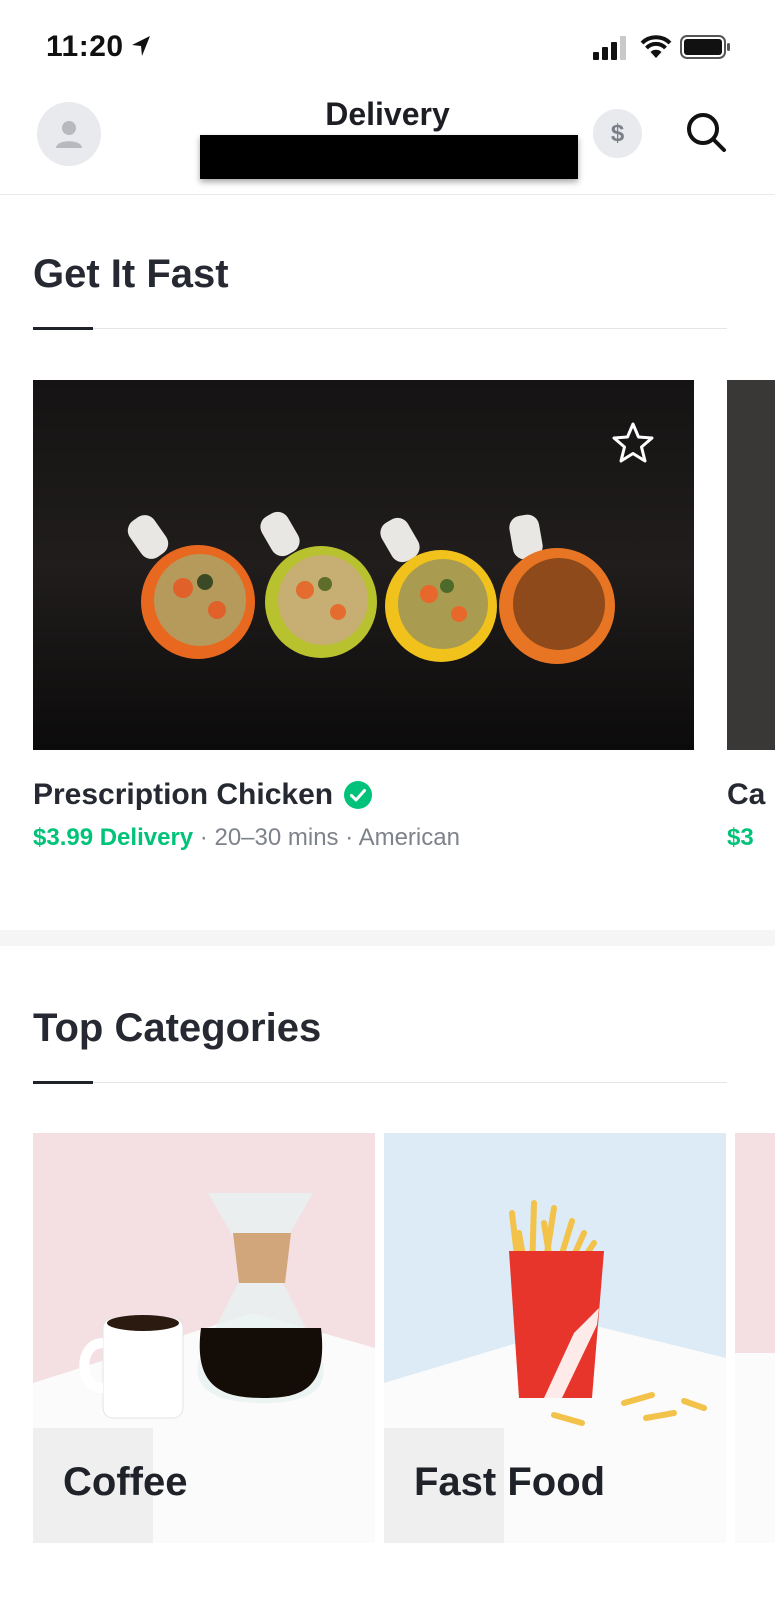  Describe the element at coordinates (125, 1482) in the screenshot. I see `category-label: Coffee` at that location.